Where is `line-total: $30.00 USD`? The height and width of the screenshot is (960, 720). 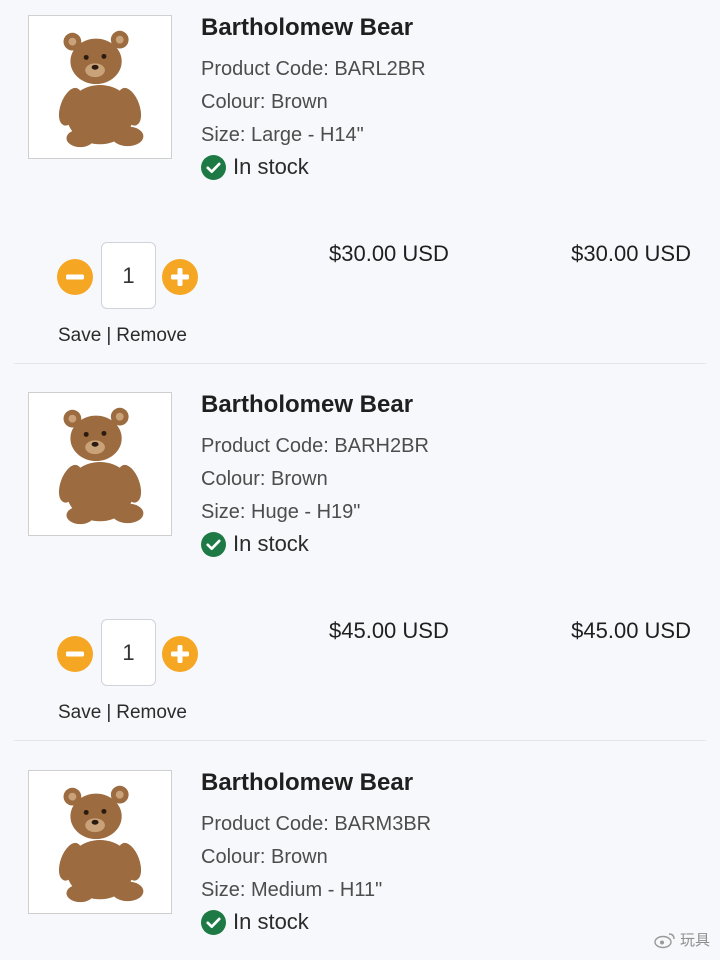
line-total: $30.00 USD is located at coordinates (631, 253).